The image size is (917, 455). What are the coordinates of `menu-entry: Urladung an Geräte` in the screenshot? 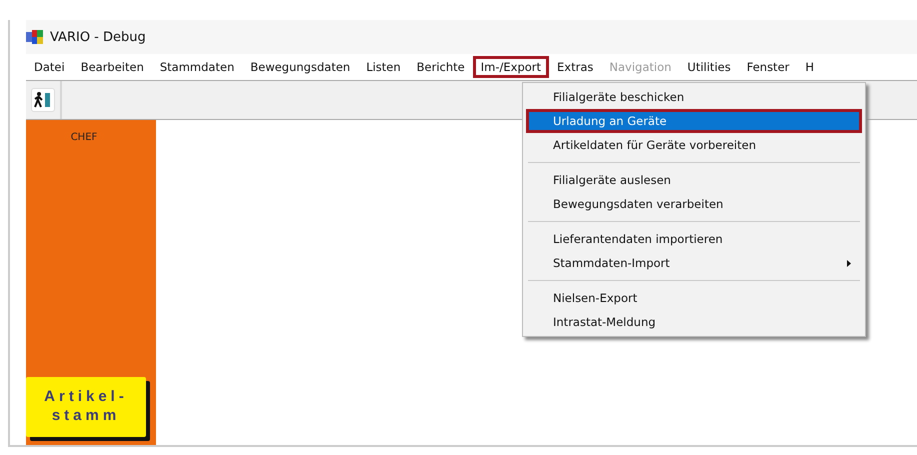 It's located at (694, 121).